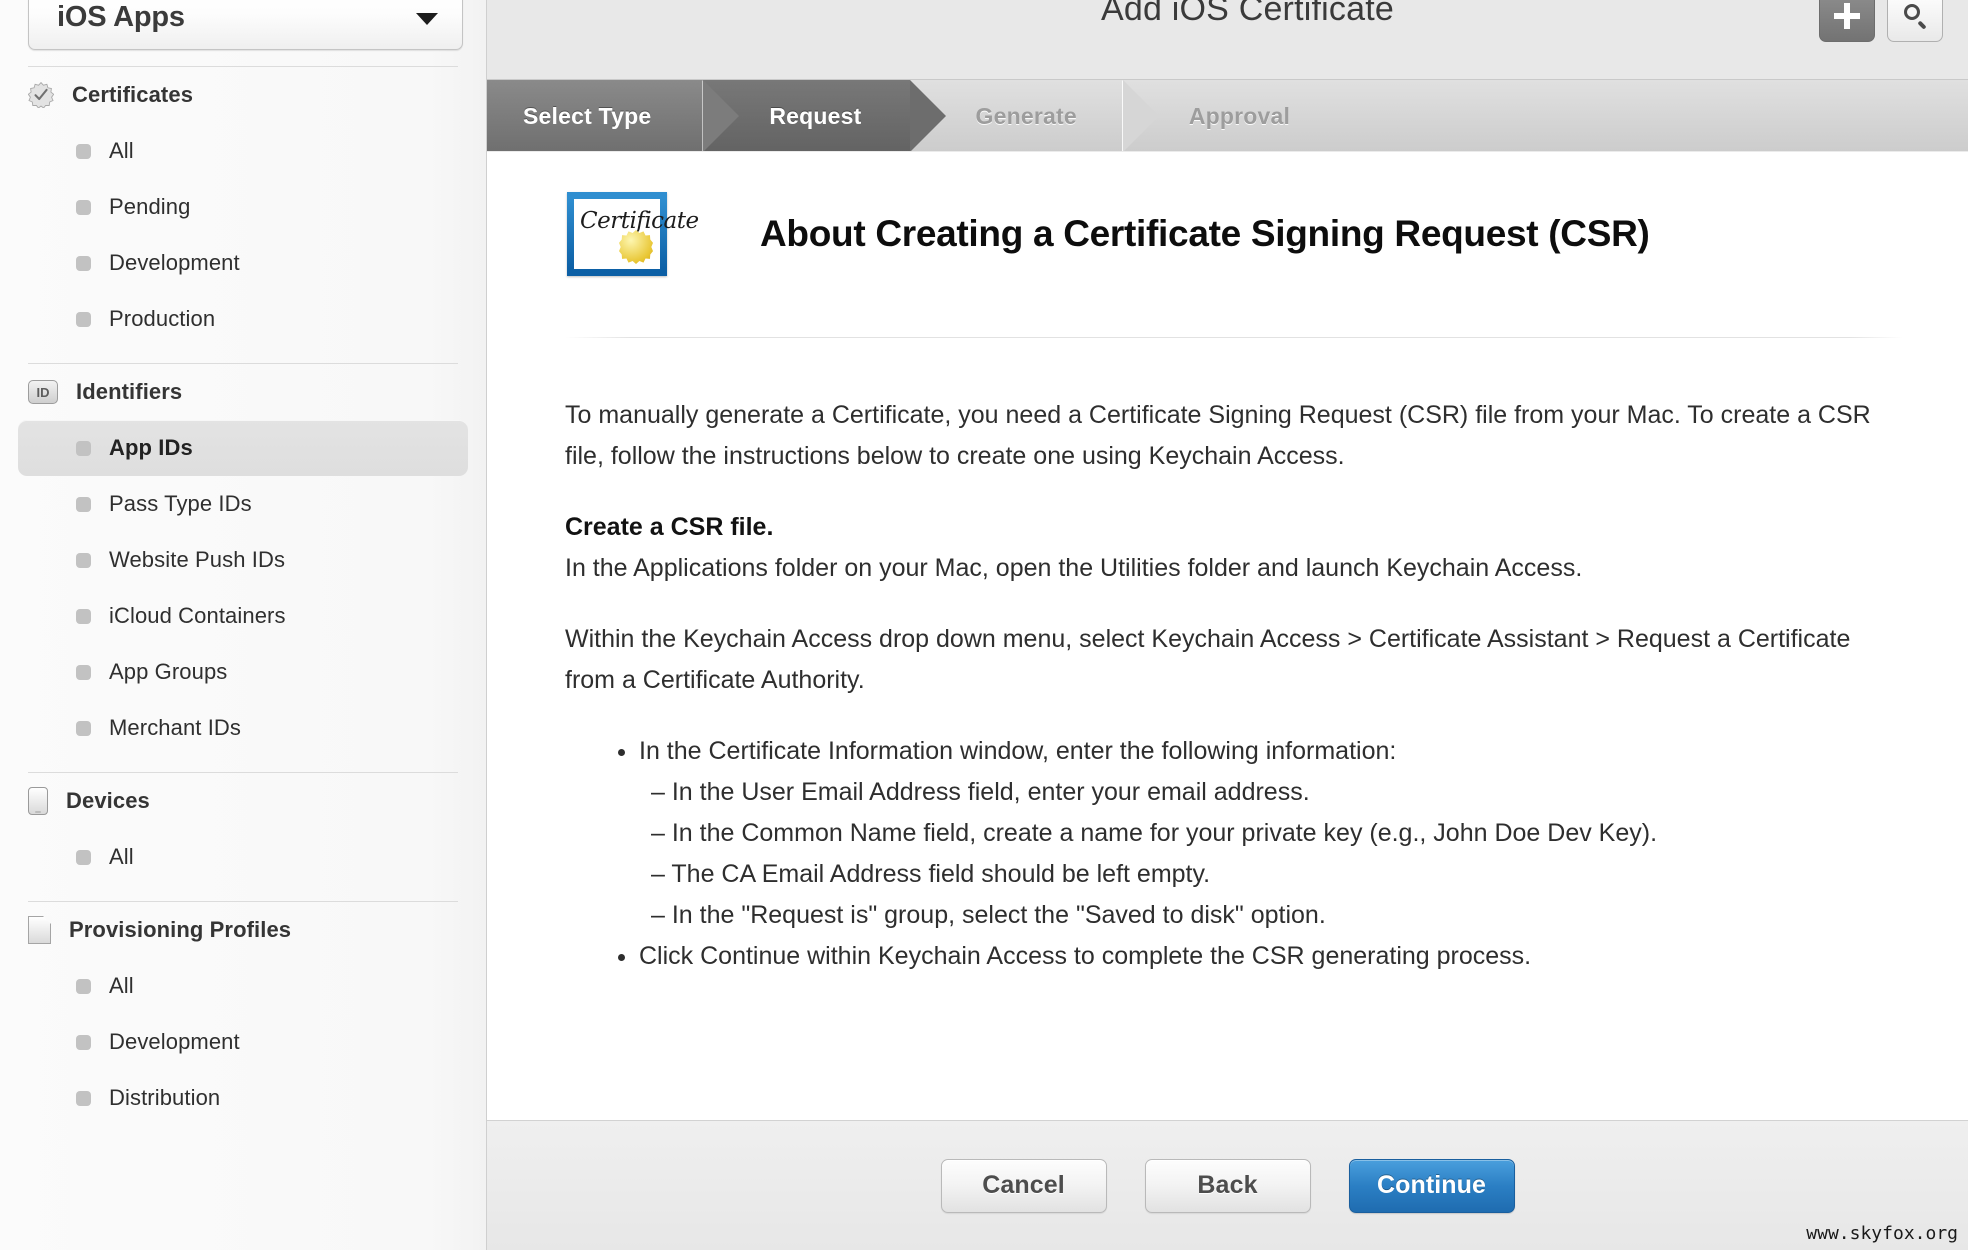 Image resolution: width=1968 pixels, height=1250 pixels. I want to click on sidebar-item-label: Website Push IDs, so click(197, 559).